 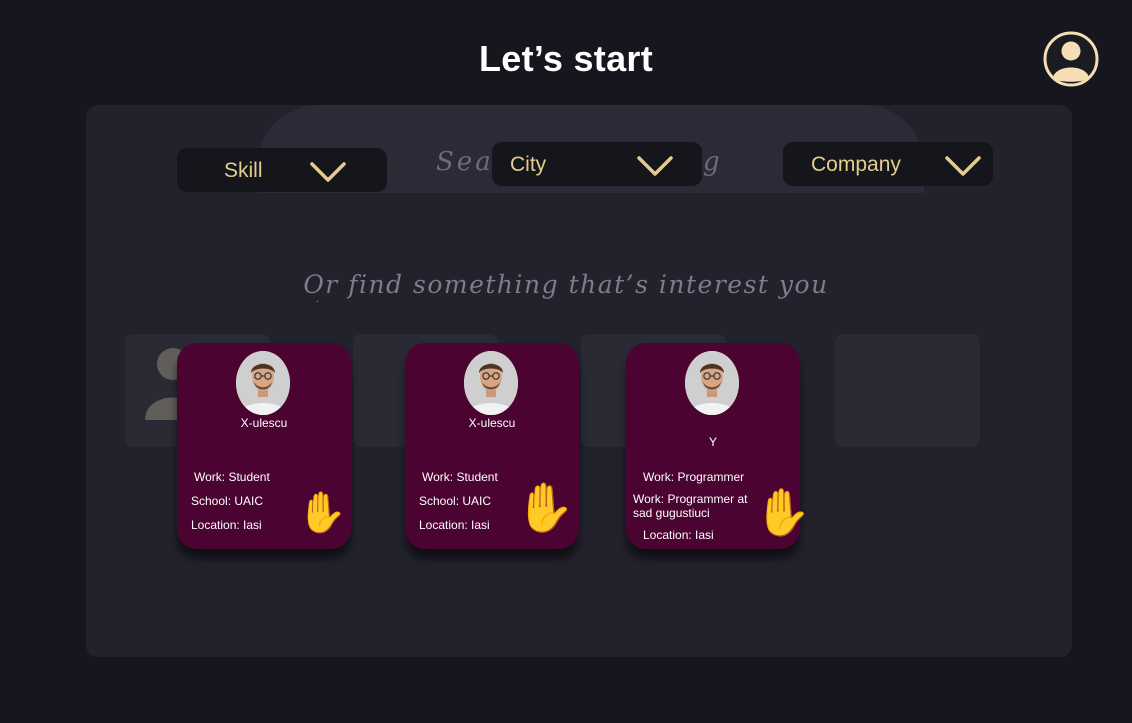 What do you see at coordinates (712, 442) in the screenshot?
I see `card-name: Y` at bounding box center [712, 442].